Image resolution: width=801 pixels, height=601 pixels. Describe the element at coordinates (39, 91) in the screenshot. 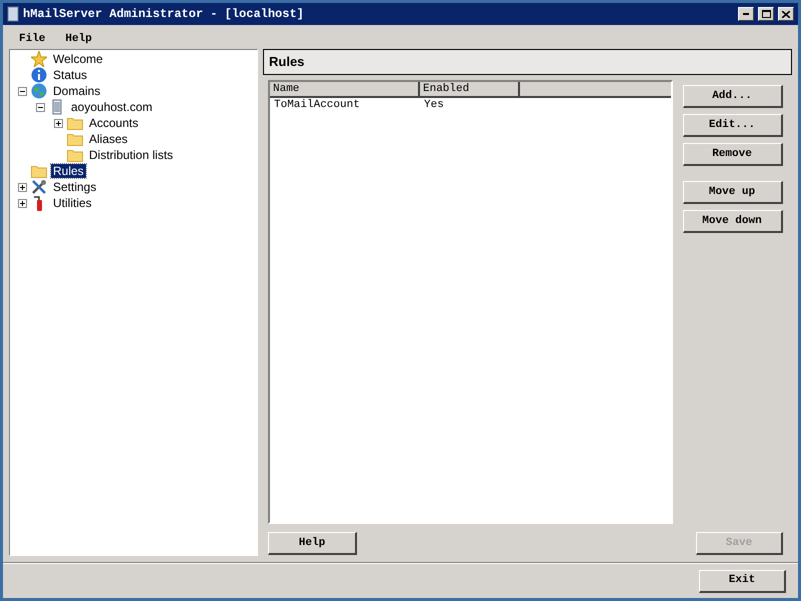

I see `globe-icon` at that location.